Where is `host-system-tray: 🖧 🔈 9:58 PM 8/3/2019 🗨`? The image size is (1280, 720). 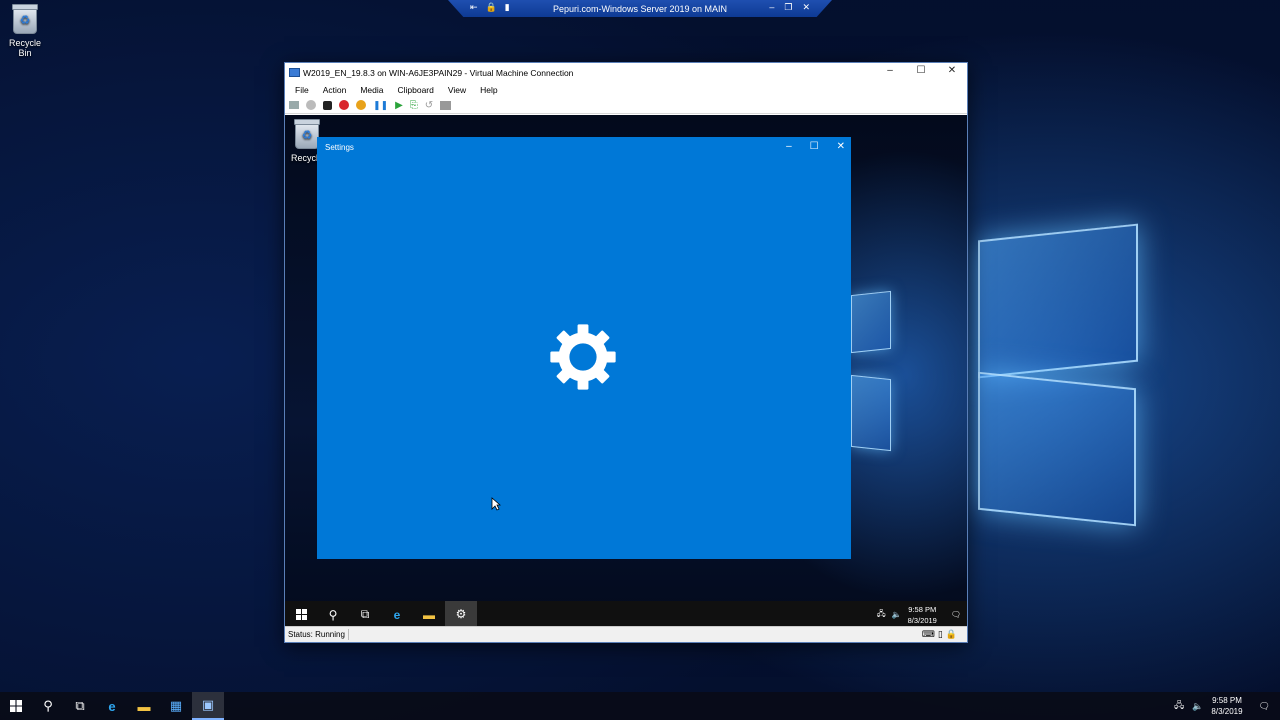
host-system-tray: 🖧 🔈 9:58 PM 8/3/2019 🗨 is located at coordinates (1222, 706).